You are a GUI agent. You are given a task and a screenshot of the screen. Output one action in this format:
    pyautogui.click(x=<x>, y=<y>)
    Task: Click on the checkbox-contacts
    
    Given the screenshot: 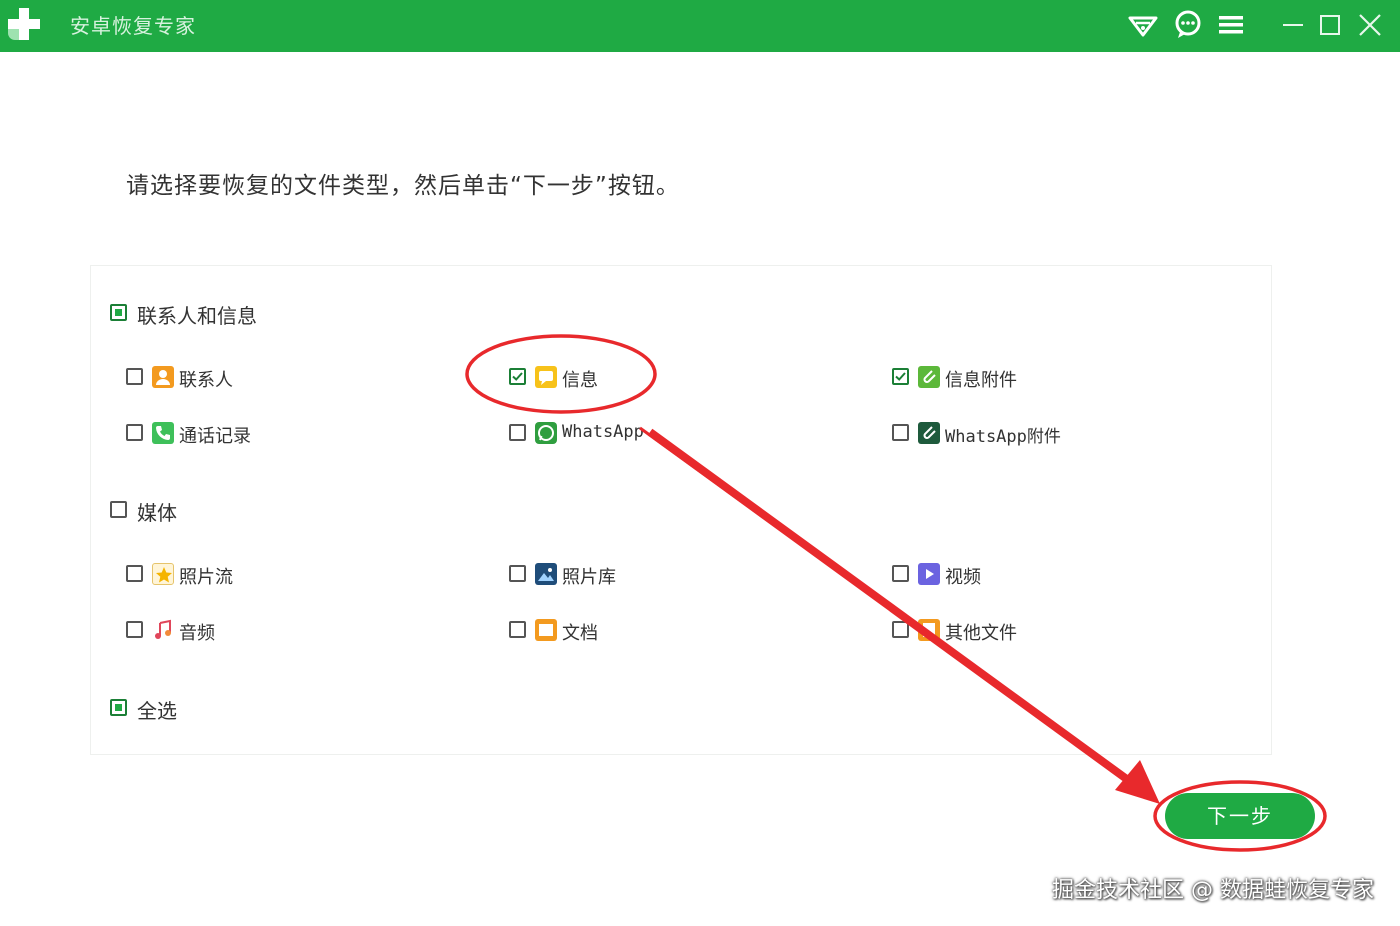 What is the action you would take?
    pyautogui.click(x=134, y=376)
    